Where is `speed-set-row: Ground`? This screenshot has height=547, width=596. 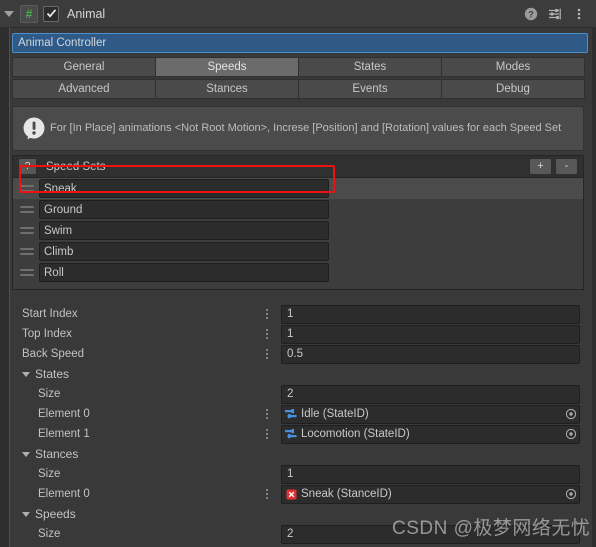
speed-set-row: Ground is located at coordinates (298, 209).